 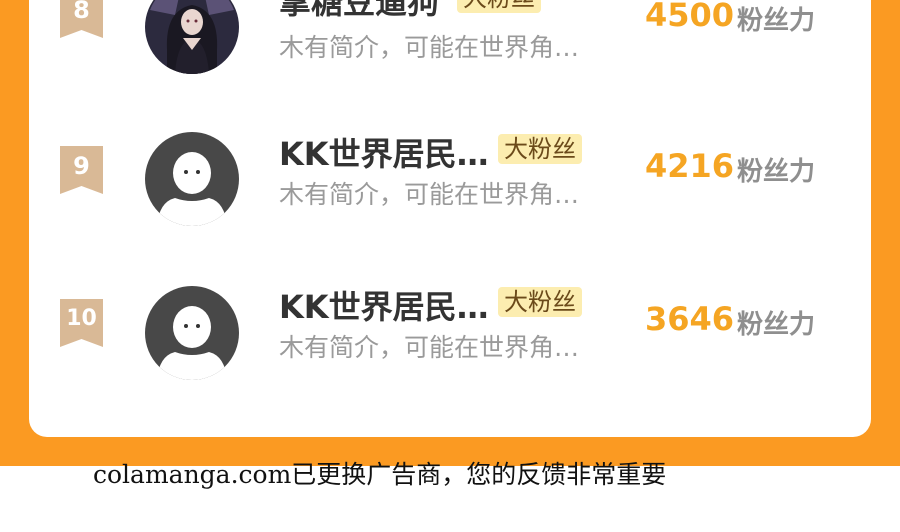 I want to click on anime-girl-avatar, so click(x=192, y=37).